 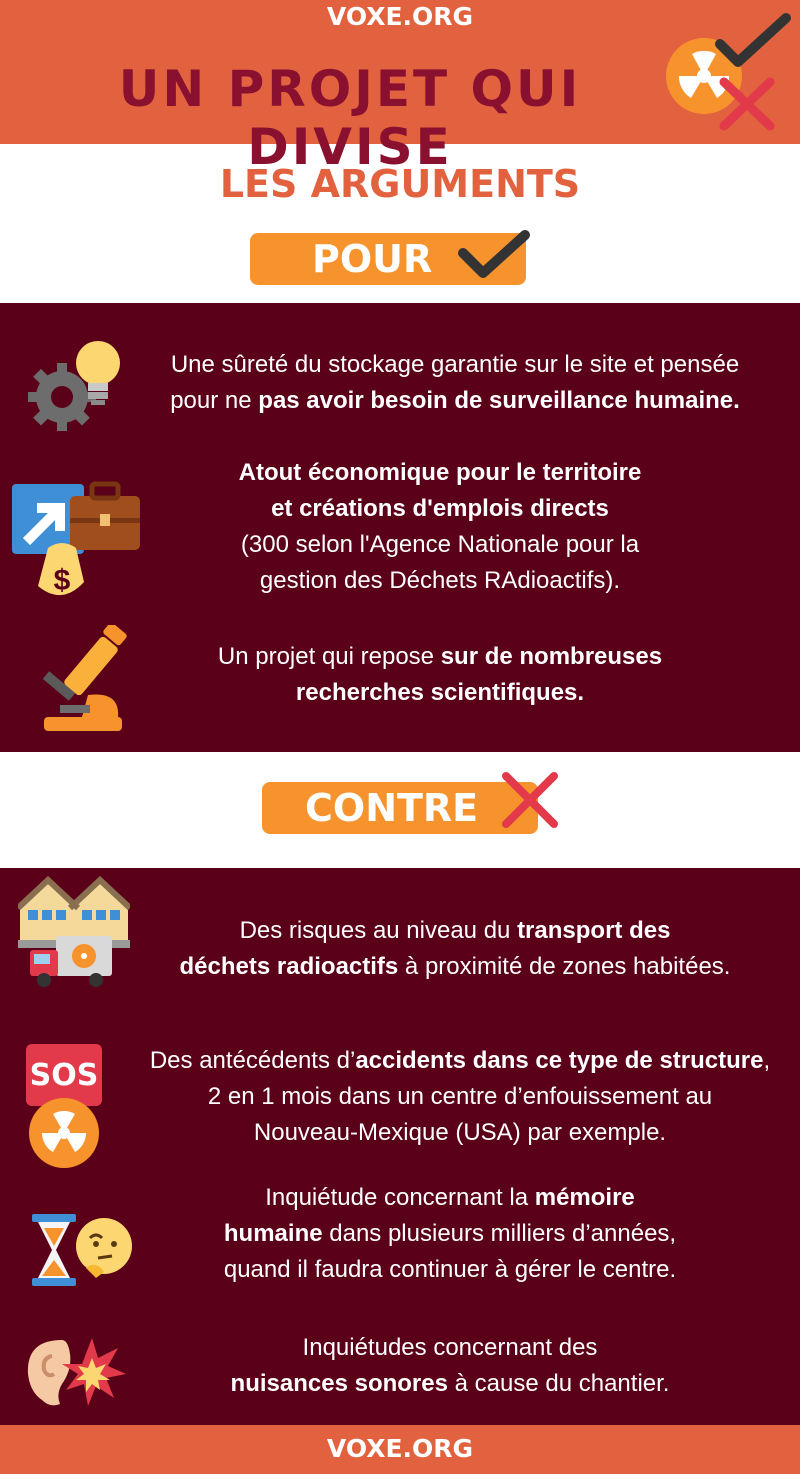 What do you see at coordinates (76, 1372) in the screenshot?
I see `ear-noise-icon` at bounding box center [76, 1372].